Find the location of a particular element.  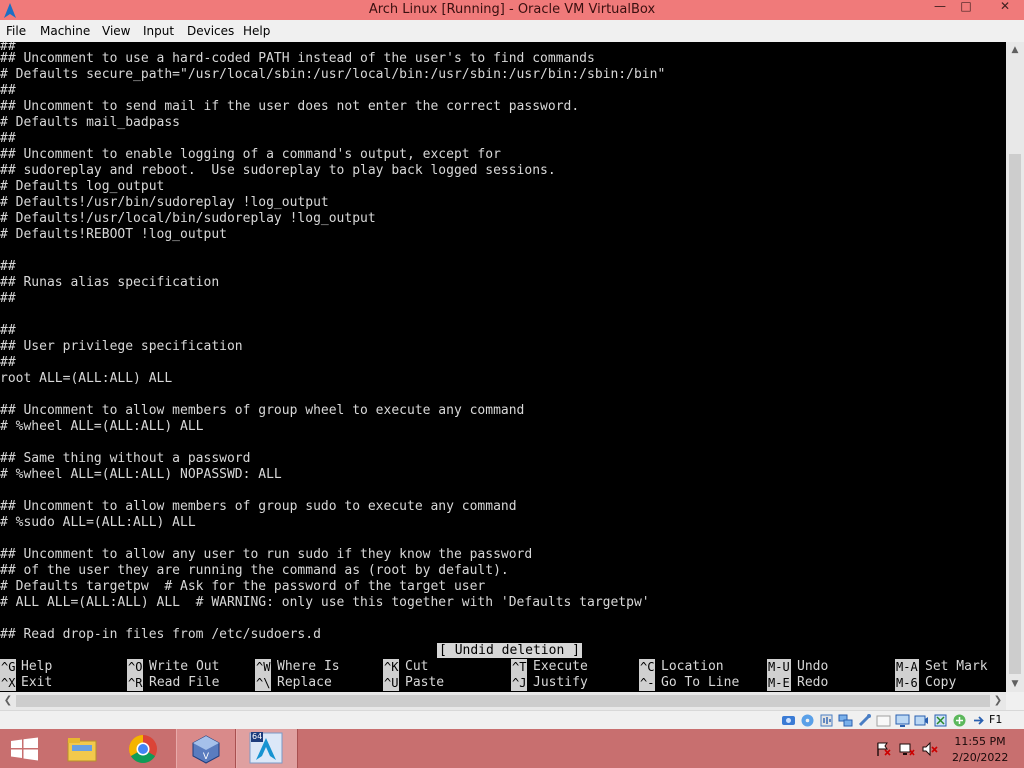

file-explorer-icon is located at coordinates (82, 750).